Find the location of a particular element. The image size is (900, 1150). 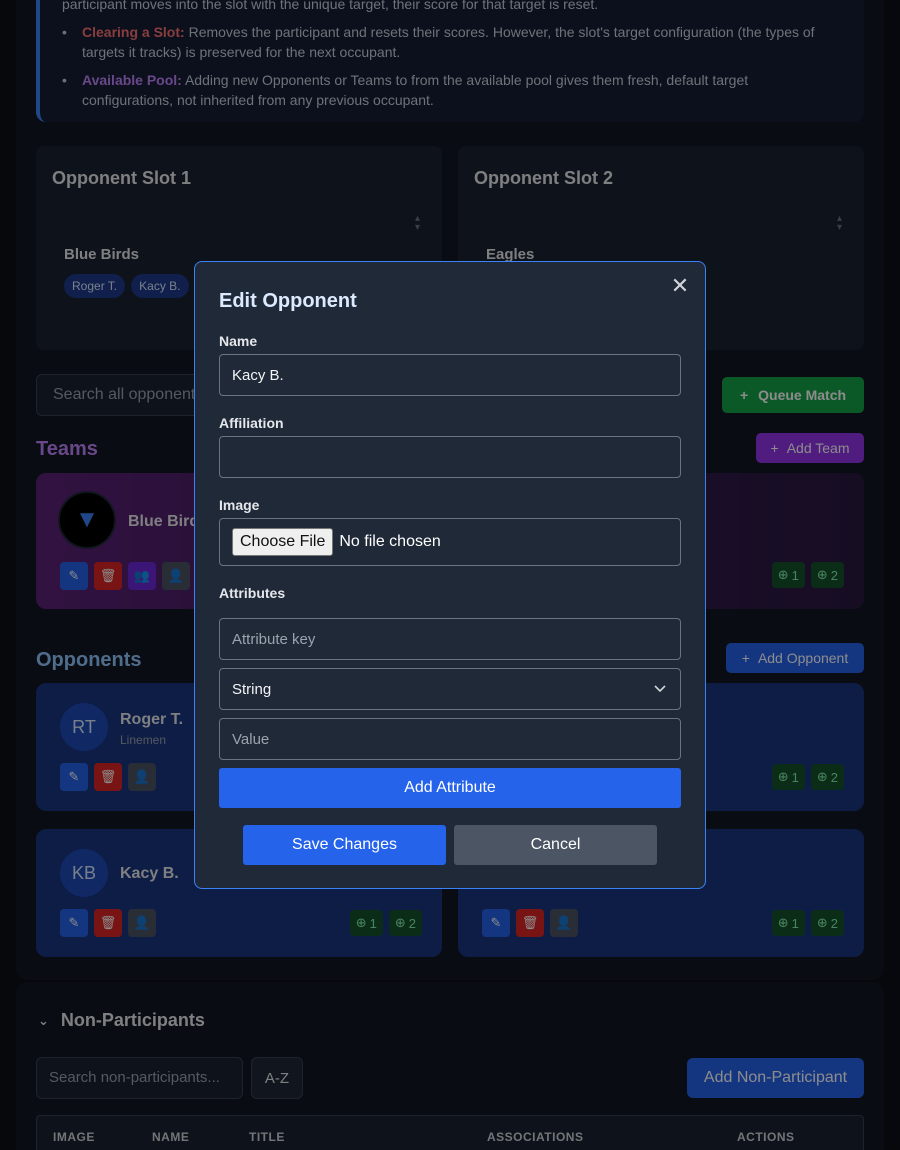

attribute-type-value: String is located at coordinates (252, 689).